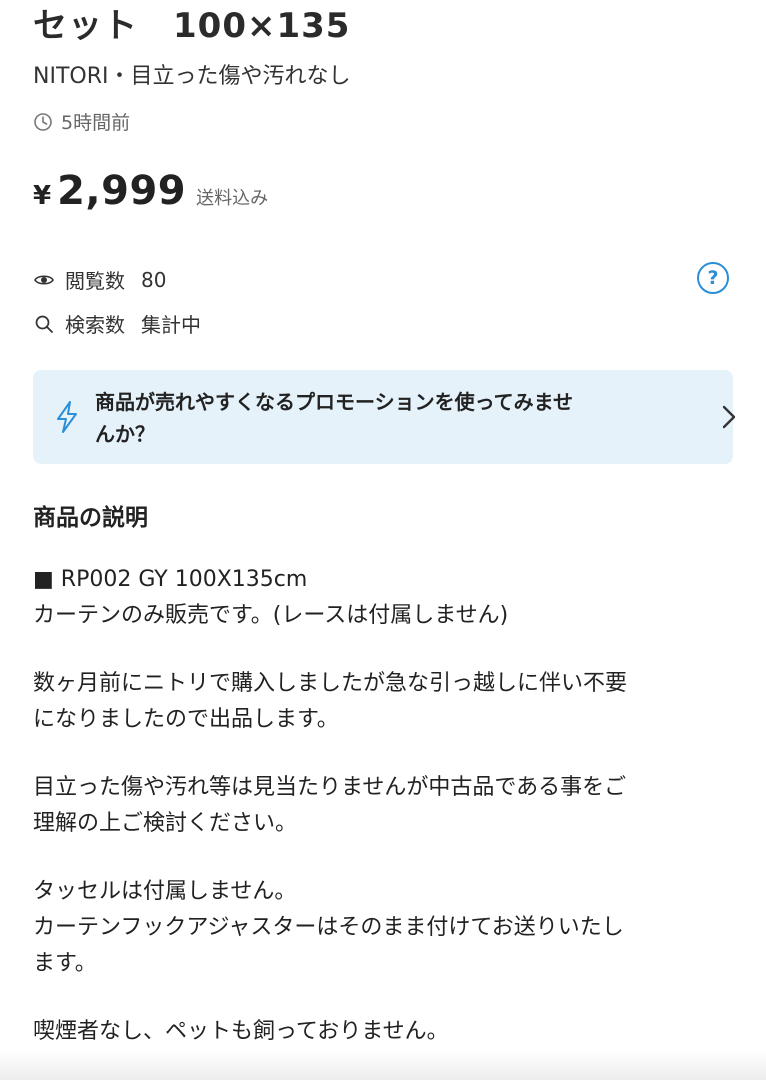  Describe the element at coordinates (330, 787) in the screenshot. I see `description-line: 目立った傷や汚れ等は見当たりませんが中古品である事をご` at that location.